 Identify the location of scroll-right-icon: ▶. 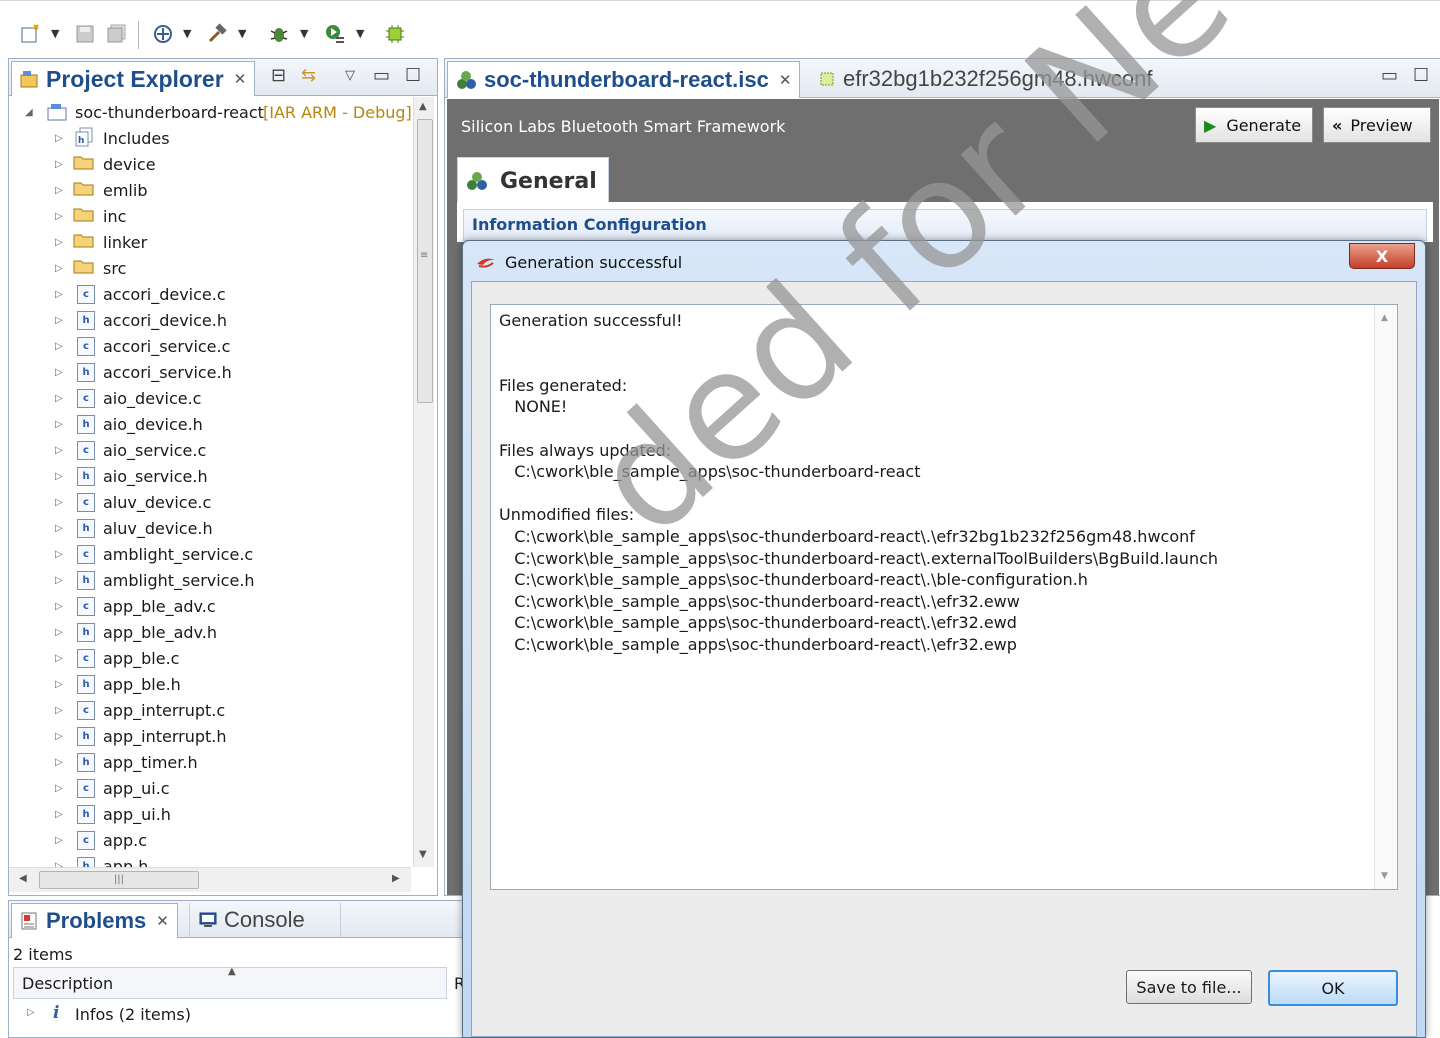
(396, 878).